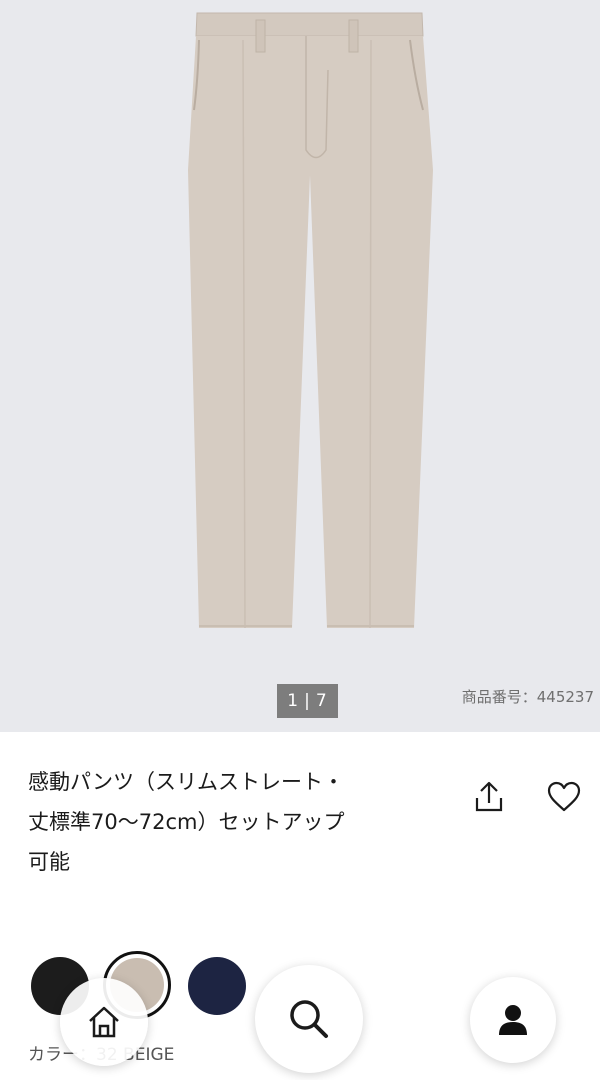 This screenshot has width=600, height=1080. I want to click on image-pager: 1 | 7, so click(307, 701).